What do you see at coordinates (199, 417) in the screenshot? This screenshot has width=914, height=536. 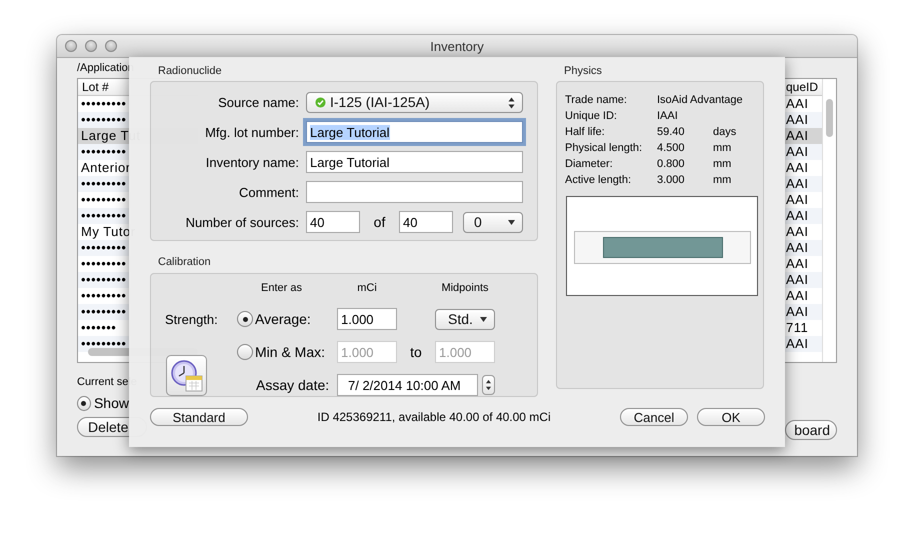 I see `standard-button: Standard` at bounding box center [199, 417].